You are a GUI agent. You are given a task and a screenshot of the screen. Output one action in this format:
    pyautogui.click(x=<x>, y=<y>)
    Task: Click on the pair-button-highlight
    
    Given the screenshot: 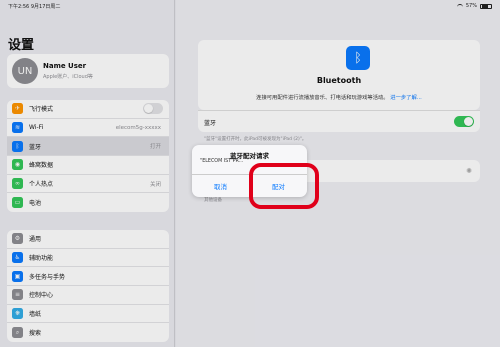 What is the action you would take?
    pyautogui.click(x=284, y=186)
    